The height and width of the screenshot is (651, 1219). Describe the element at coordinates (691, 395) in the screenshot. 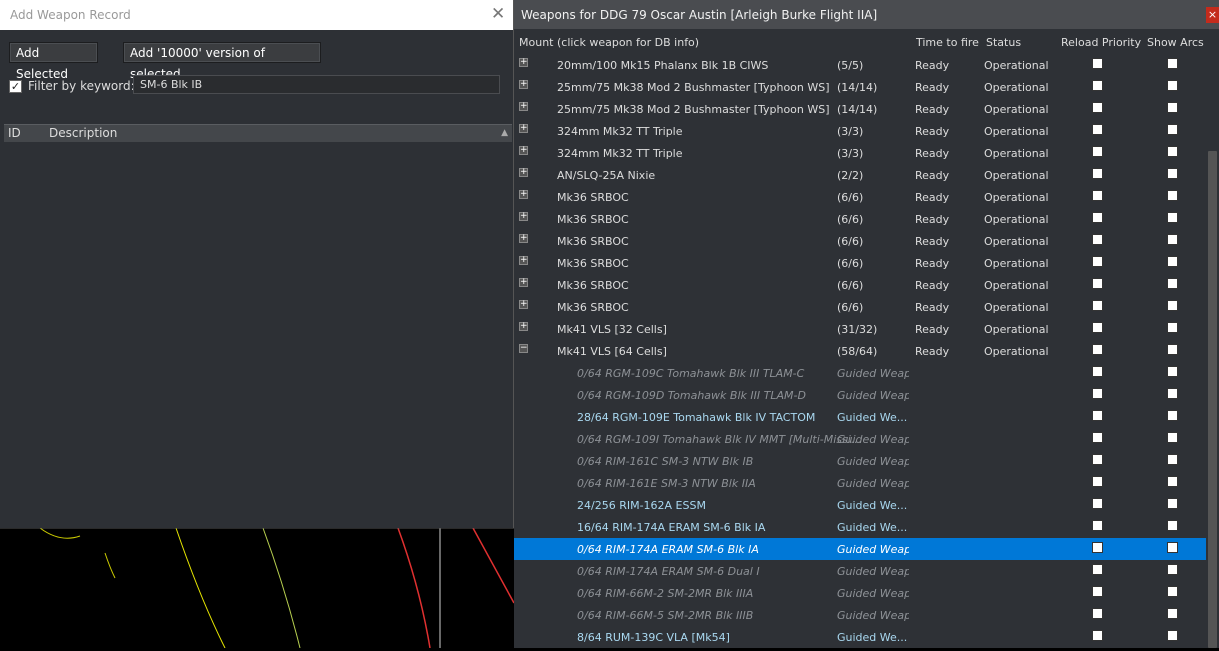

I see `magazine-item-label: 0/64 RGM-109D Tomahawk Blk III TLAM-D` at that location.